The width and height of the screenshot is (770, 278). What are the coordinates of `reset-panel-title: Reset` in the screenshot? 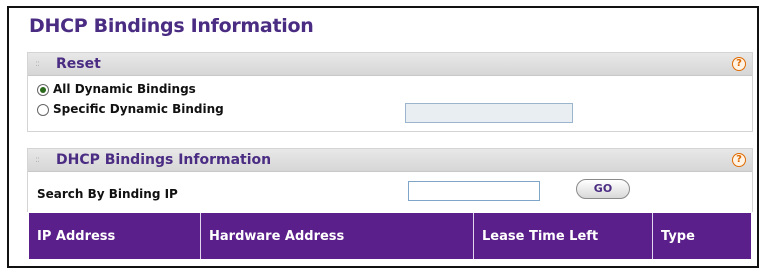 It's located at (78, 64).